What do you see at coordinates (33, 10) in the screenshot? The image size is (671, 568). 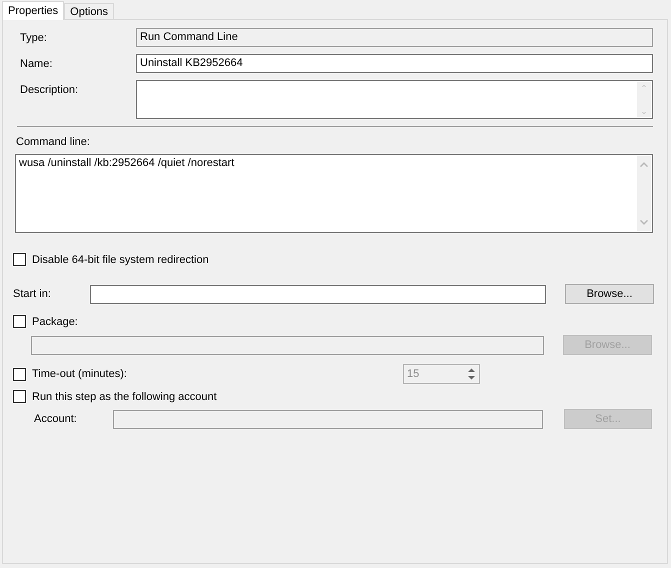 I see `tab: Properties` at bounding box center [33, 10].